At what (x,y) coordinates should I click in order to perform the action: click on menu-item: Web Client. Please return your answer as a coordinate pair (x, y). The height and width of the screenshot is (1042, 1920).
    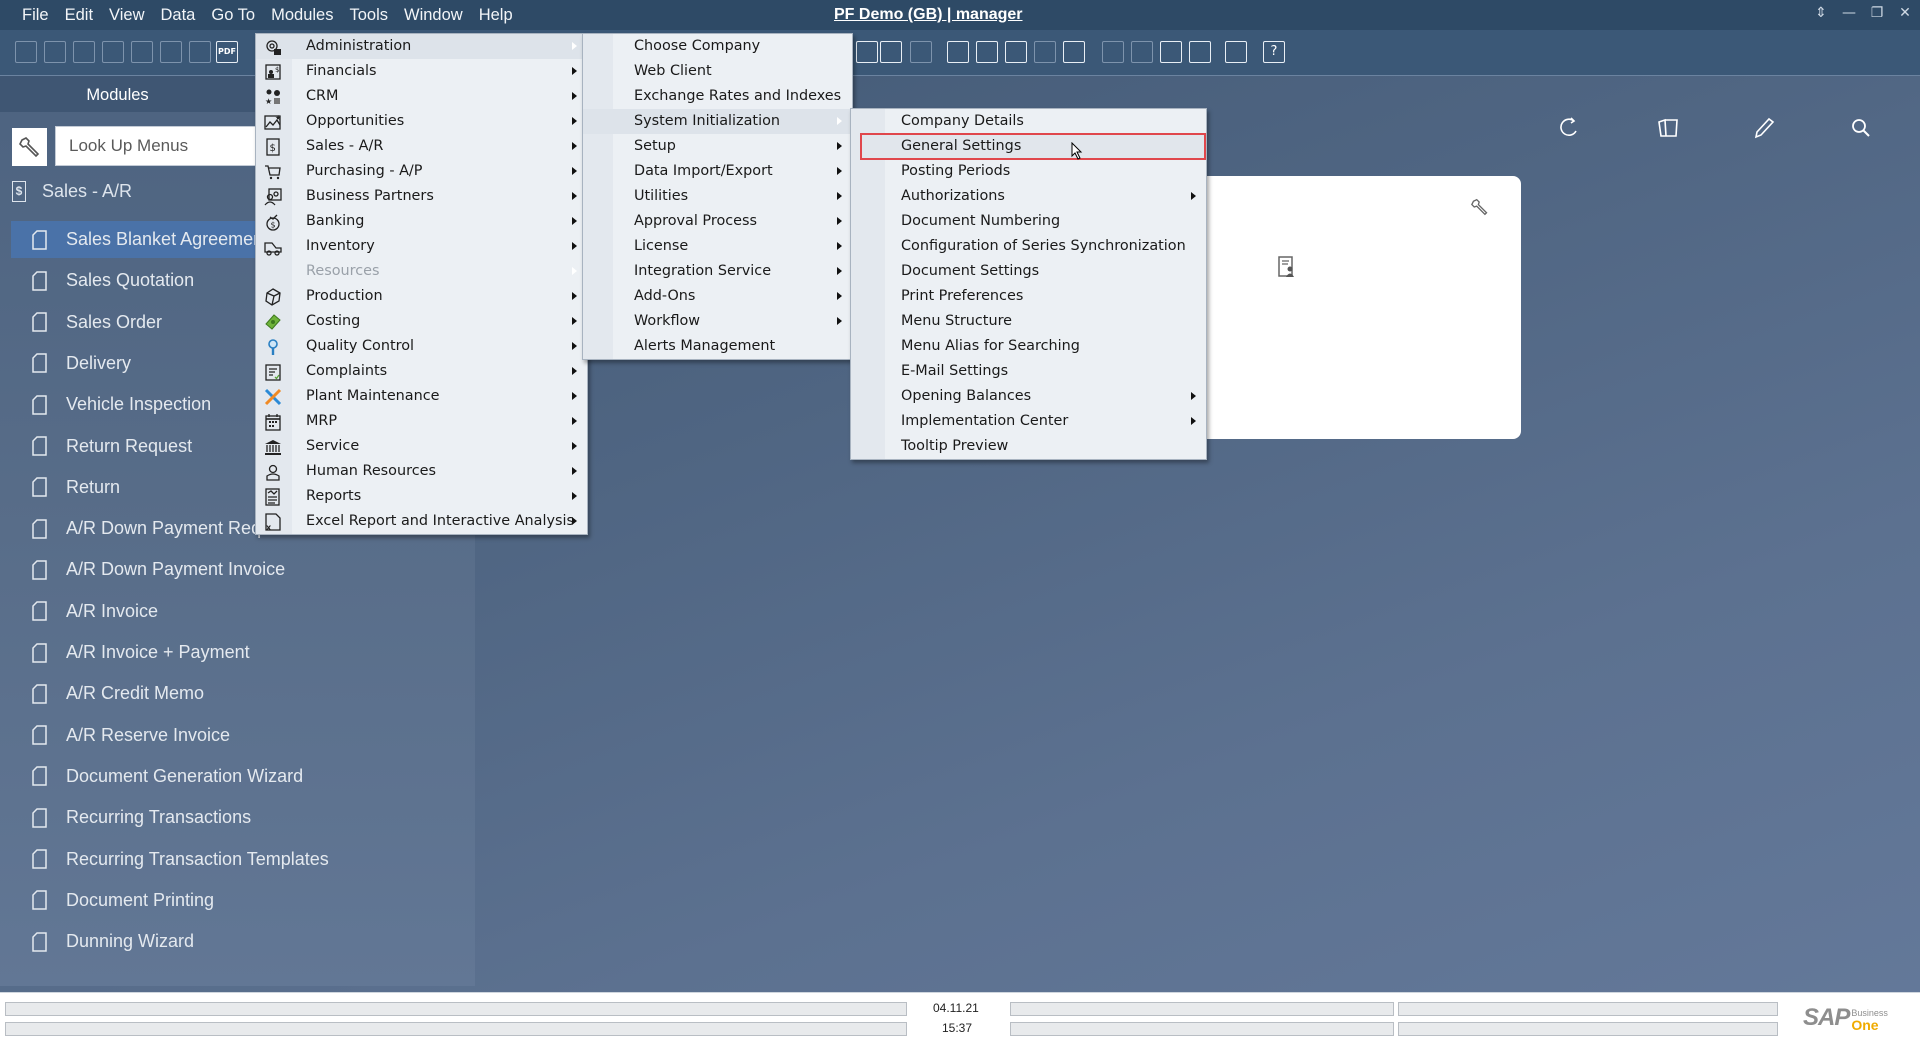
    Looking at the image, I should click on (717, 71).